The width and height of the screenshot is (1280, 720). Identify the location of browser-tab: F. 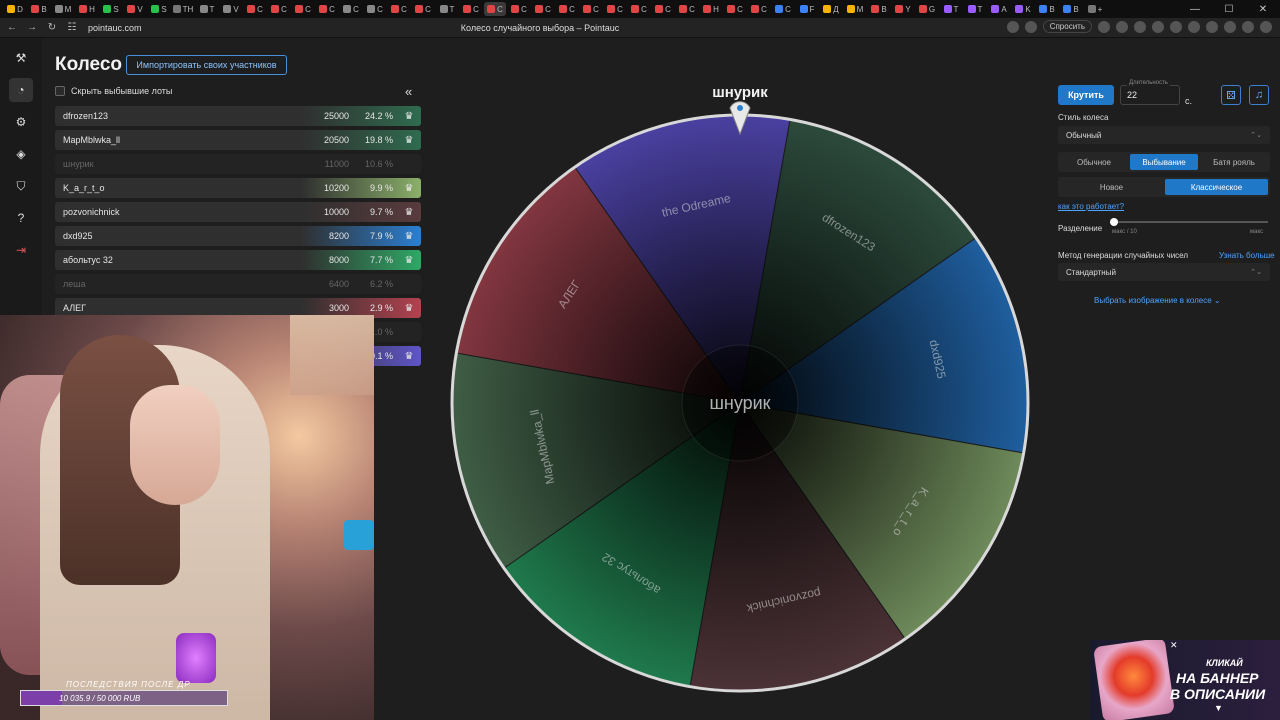
(807, 9).